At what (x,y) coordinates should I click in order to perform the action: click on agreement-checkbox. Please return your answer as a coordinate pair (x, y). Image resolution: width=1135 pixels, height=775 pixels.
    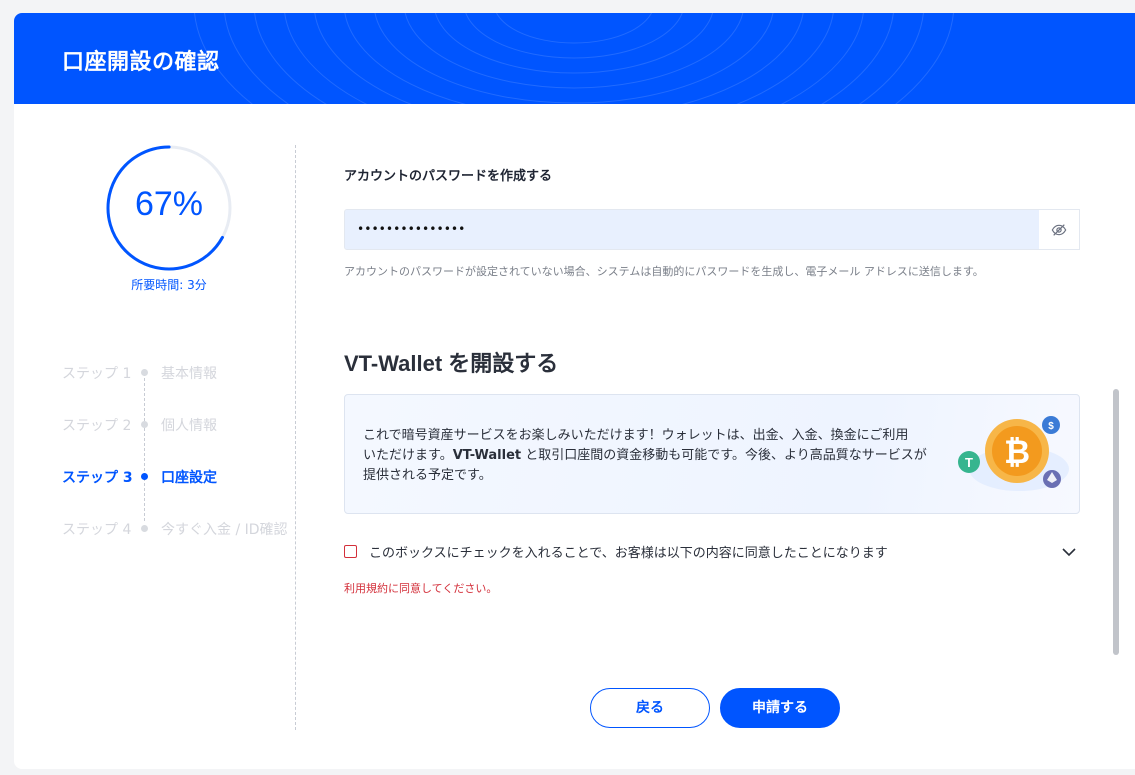
    Looking at the image, I should click on (350, 551).